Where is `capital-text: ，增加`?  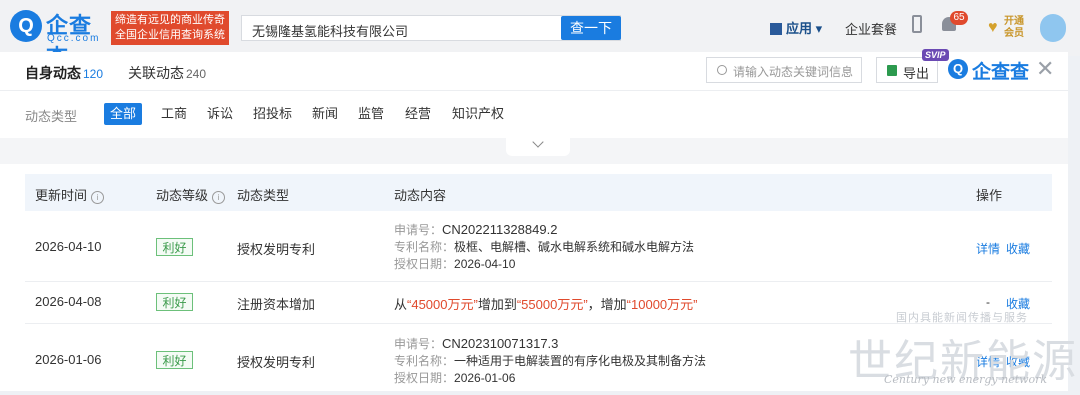 capital-text: ，增加 is located at coordinates (607, 304).